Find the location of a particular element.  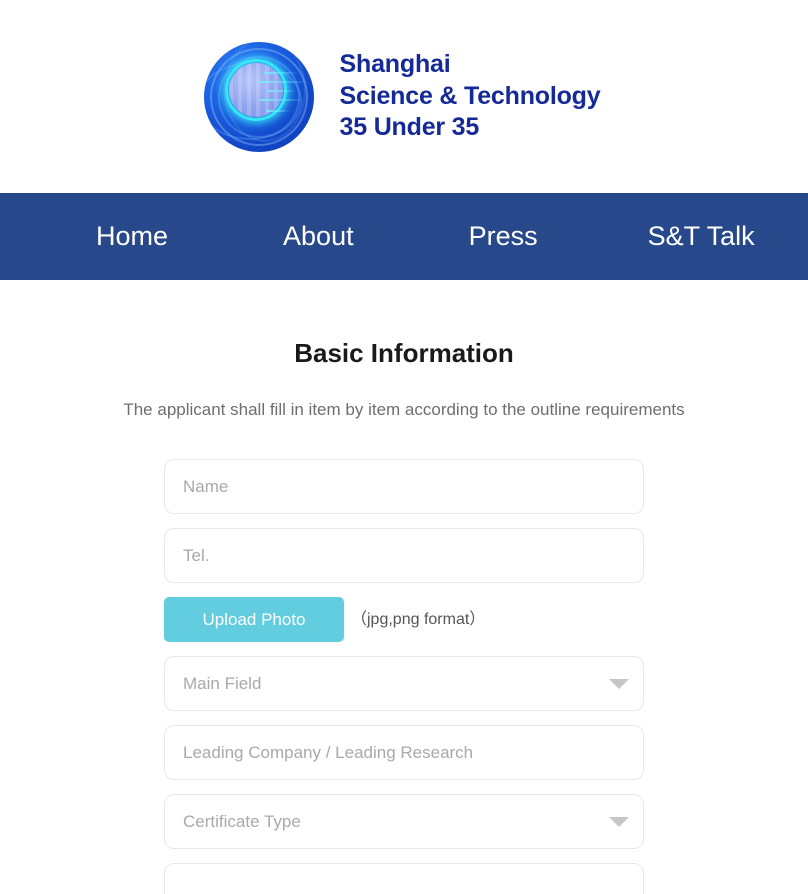

upload-photo-button: Upload Photo is located at coordinates (254, 619).